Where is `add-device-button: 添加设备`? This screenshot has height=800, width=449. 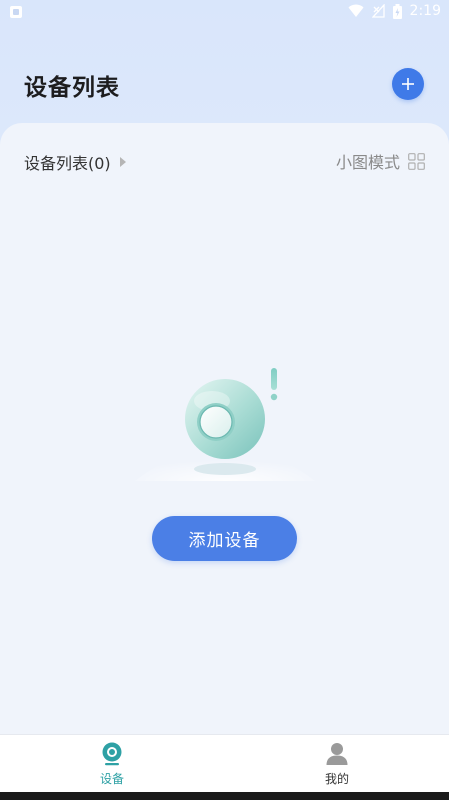 add-device-button: 添加设备 is located at coordinates (224, 538).